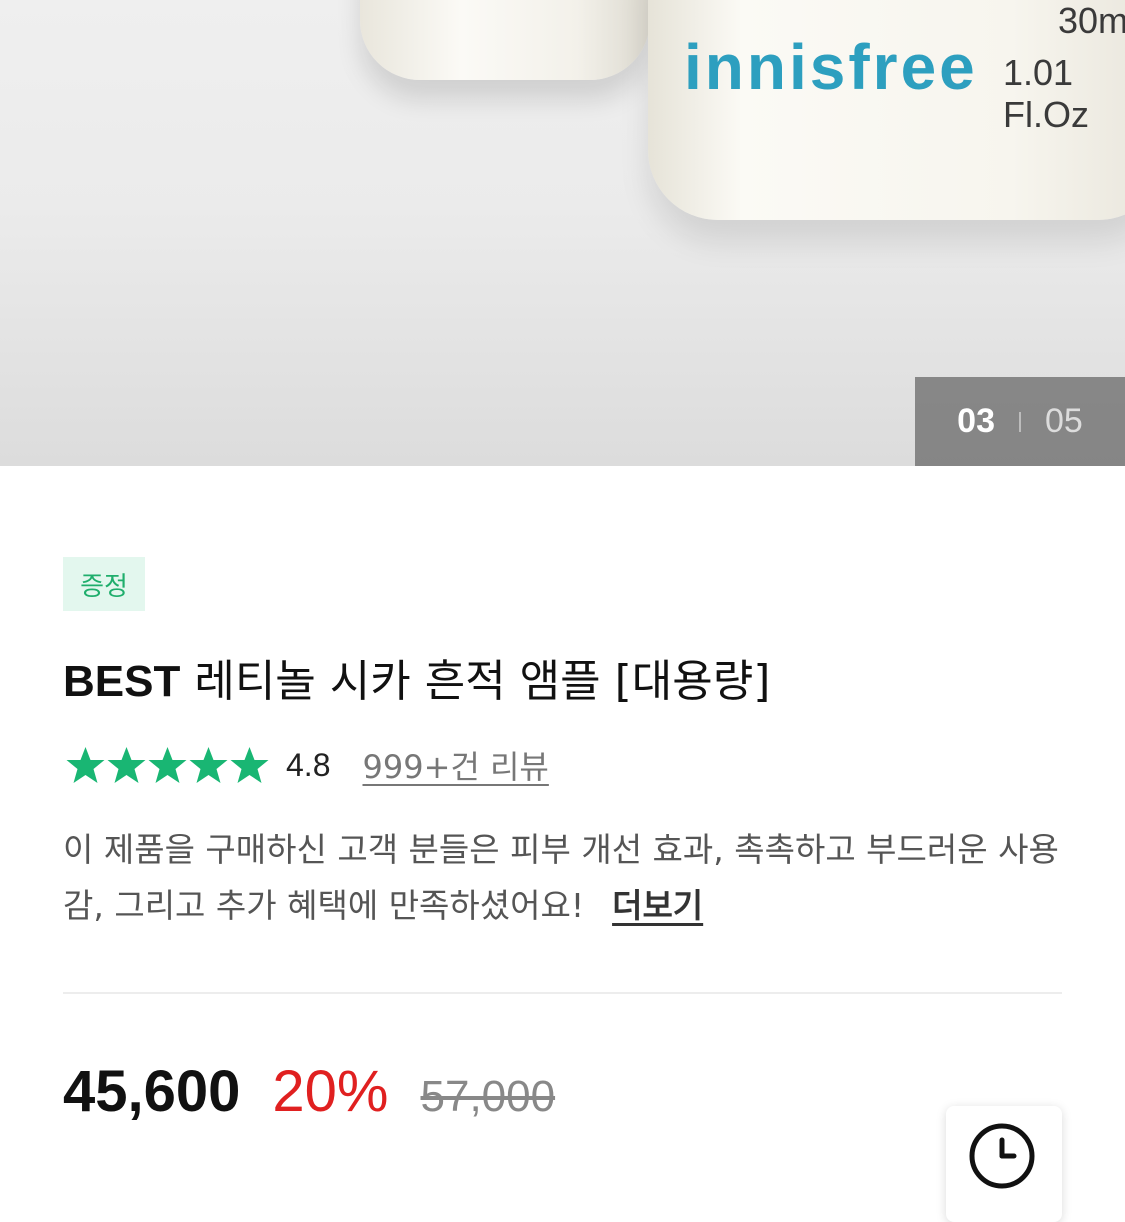 Image resolution: width=1125 pixels, height=1222 pixels. What do you see at coordinates (505, 40) in the screenshot?
I see `product-bottle-left` at bounding box center [505, 40].